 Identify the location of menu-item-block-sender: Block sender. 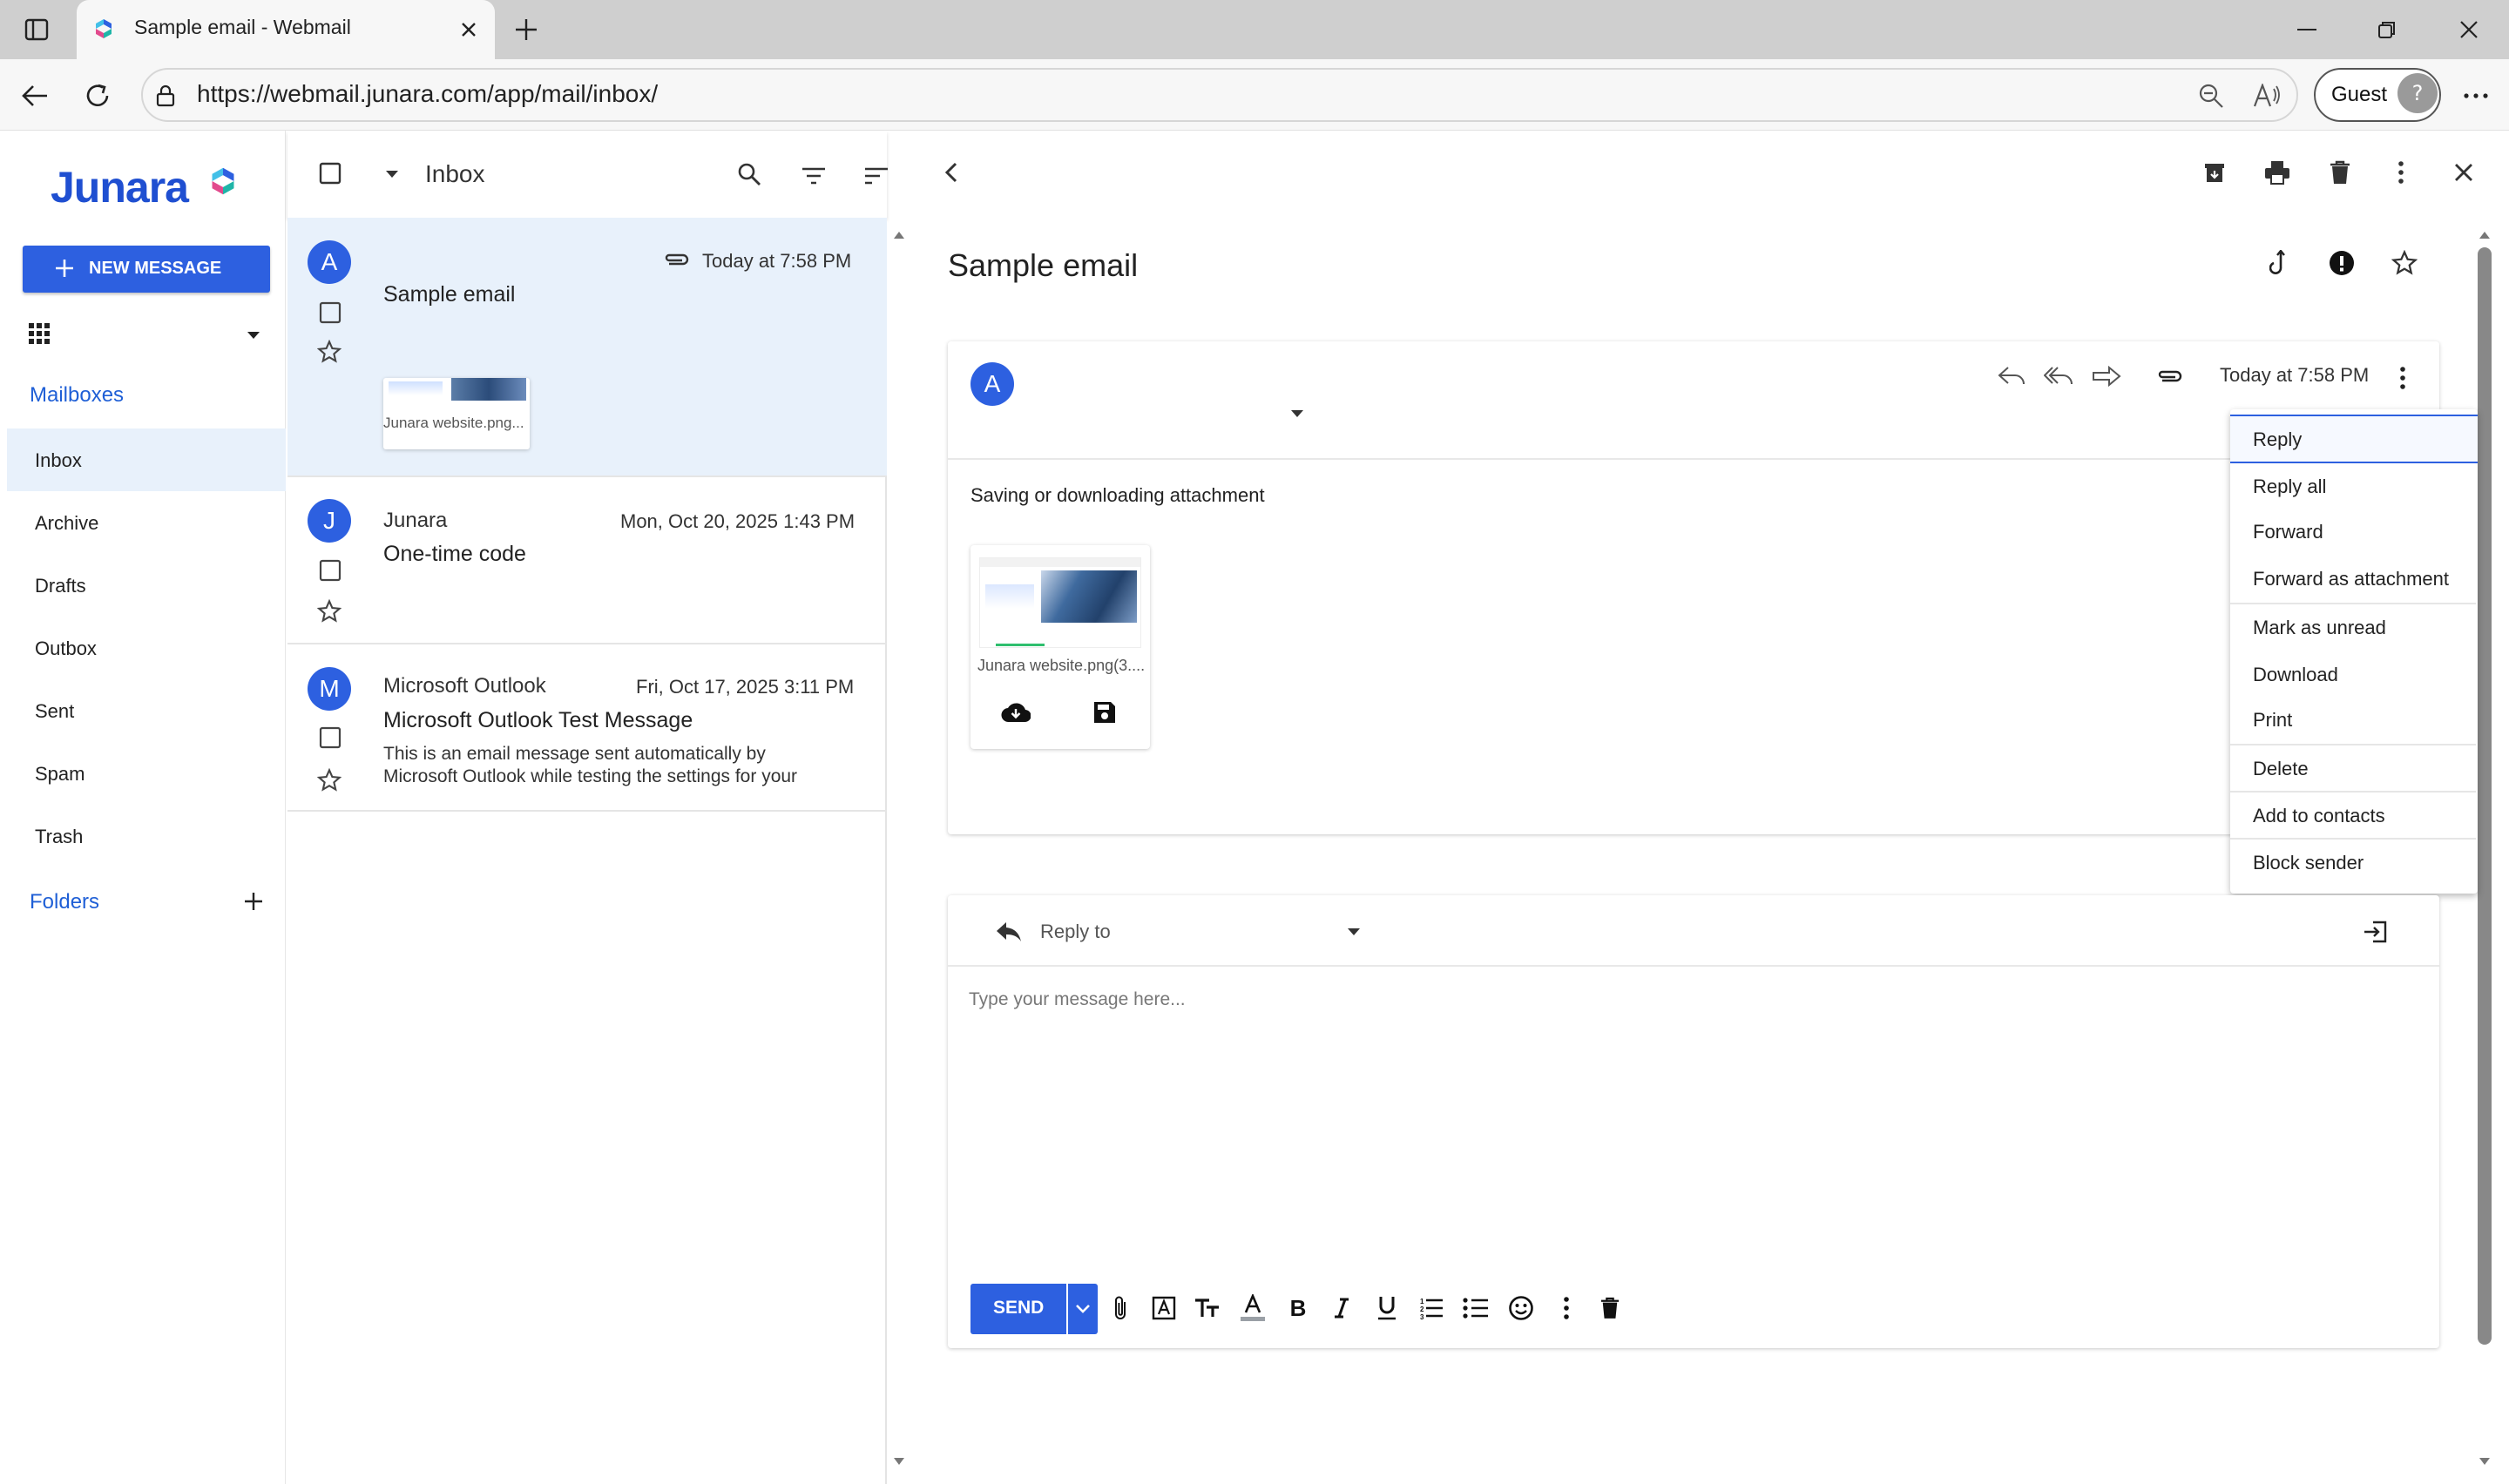
(2353, 863).